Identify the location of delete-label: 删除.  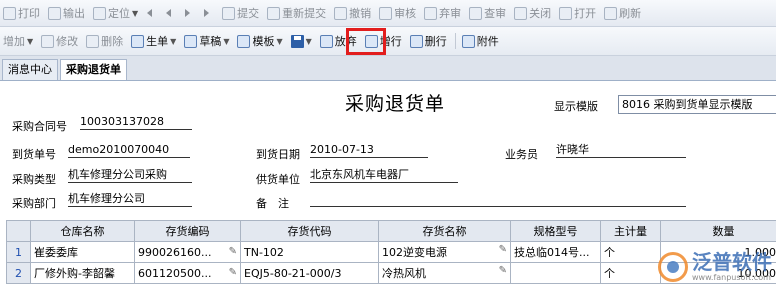
(112, 41).